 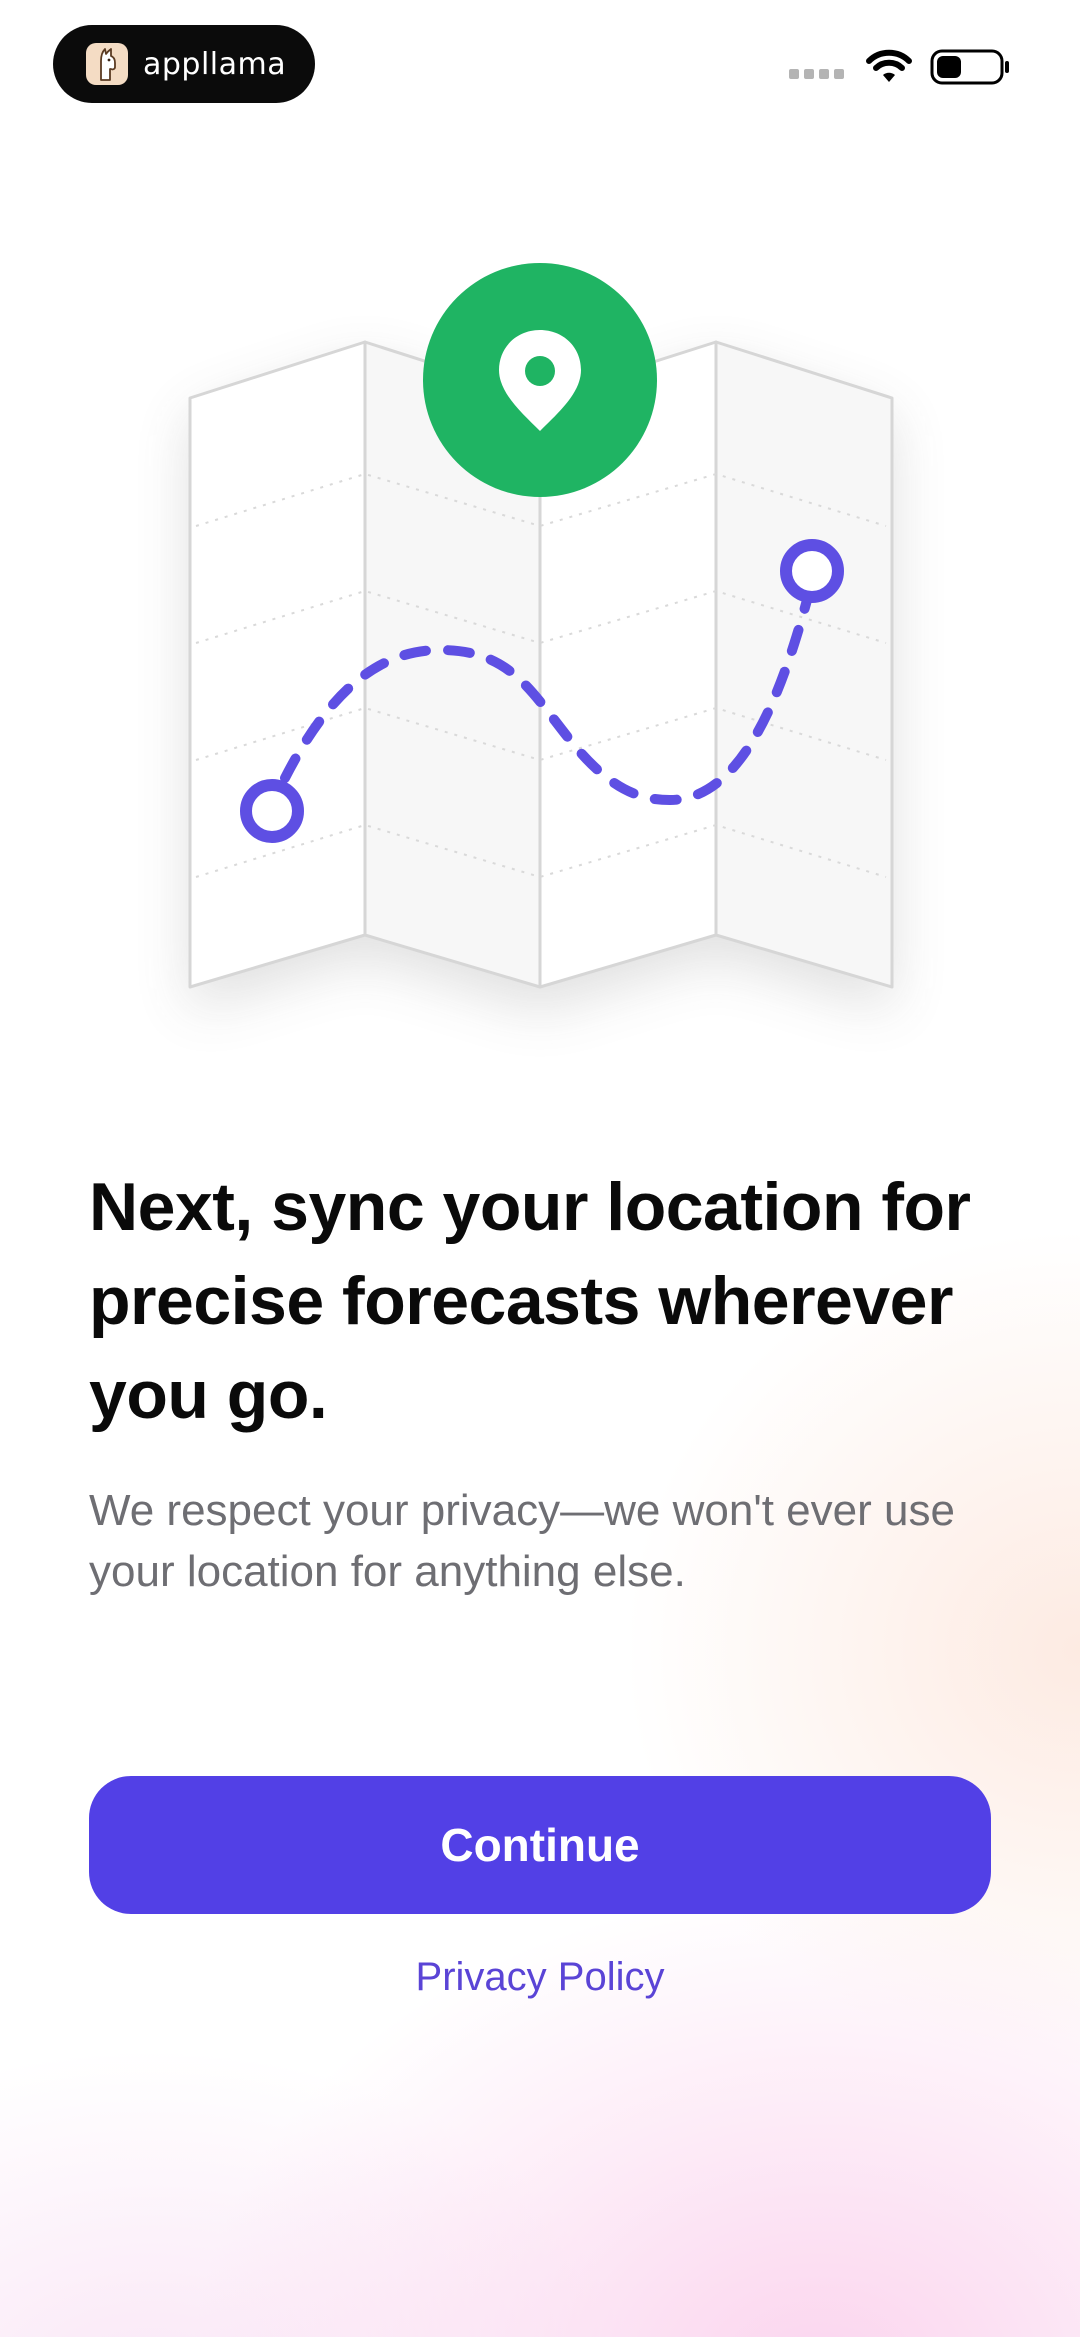 I want to click on route-end-marker, so click(x=812, y=571).